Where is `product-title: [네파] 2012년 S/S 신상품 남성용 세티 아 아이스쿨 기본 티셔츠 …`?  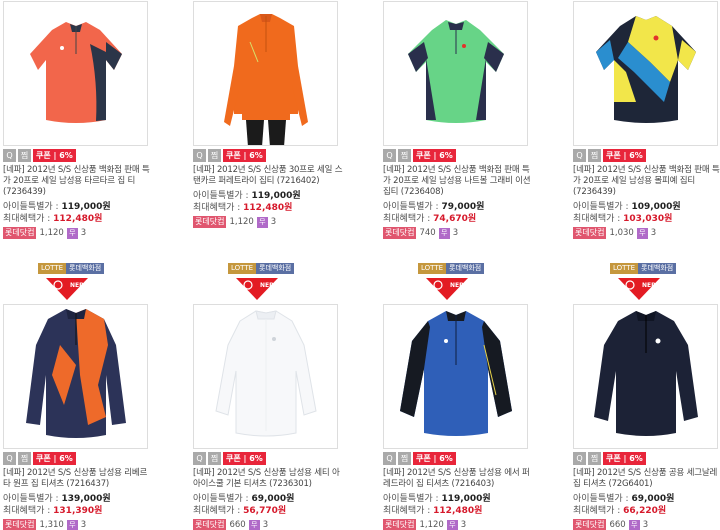 product-title: [네파] 2012년 S/S 신상품 남성용 세티 아 아이스쿨 기본 티셔츠 … is located at coordinates (268, 479).